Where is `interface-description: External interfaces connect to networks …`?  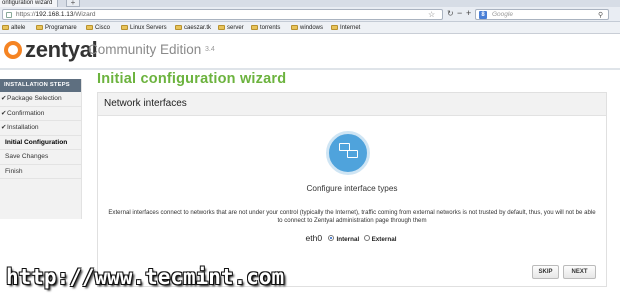
interface-description: External interfaces connect to networks … is located at coordinates (352, 216).